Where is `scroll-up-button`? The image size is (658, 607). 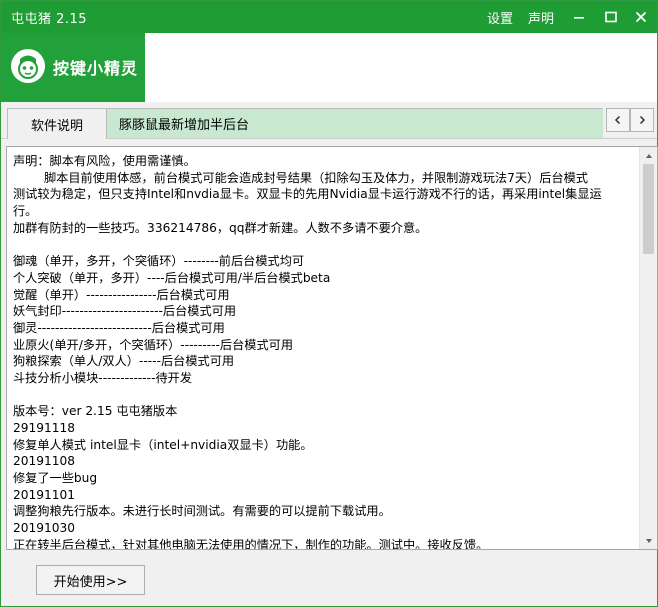
scroll-up-button is located at coordinates (648, 155).